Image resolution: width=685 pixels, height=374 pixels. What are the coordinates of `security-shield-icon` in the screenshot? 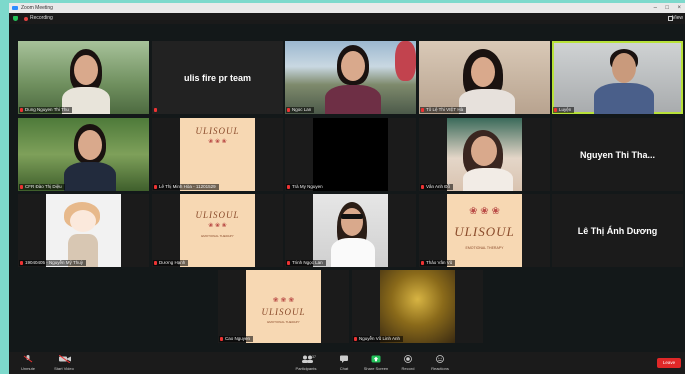 It's located at (15, 18).